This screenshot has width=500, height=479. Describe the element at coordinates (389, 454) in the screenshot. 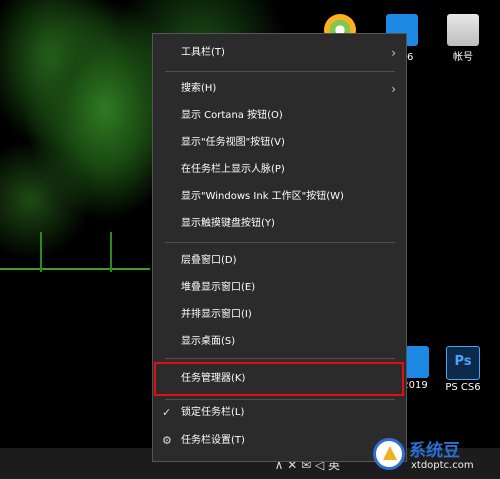

I see `watermark-logo` at that location.